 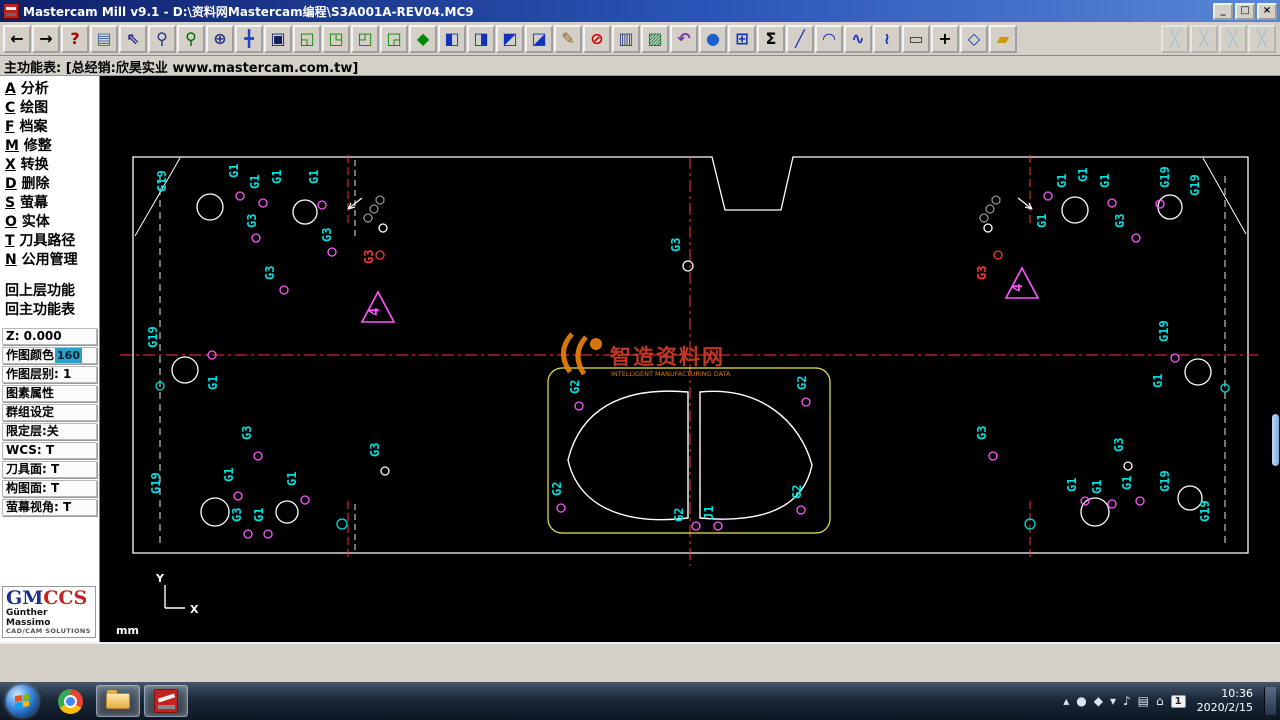 I want to click on curve-icon: ∿, so click(x=858, y=38).